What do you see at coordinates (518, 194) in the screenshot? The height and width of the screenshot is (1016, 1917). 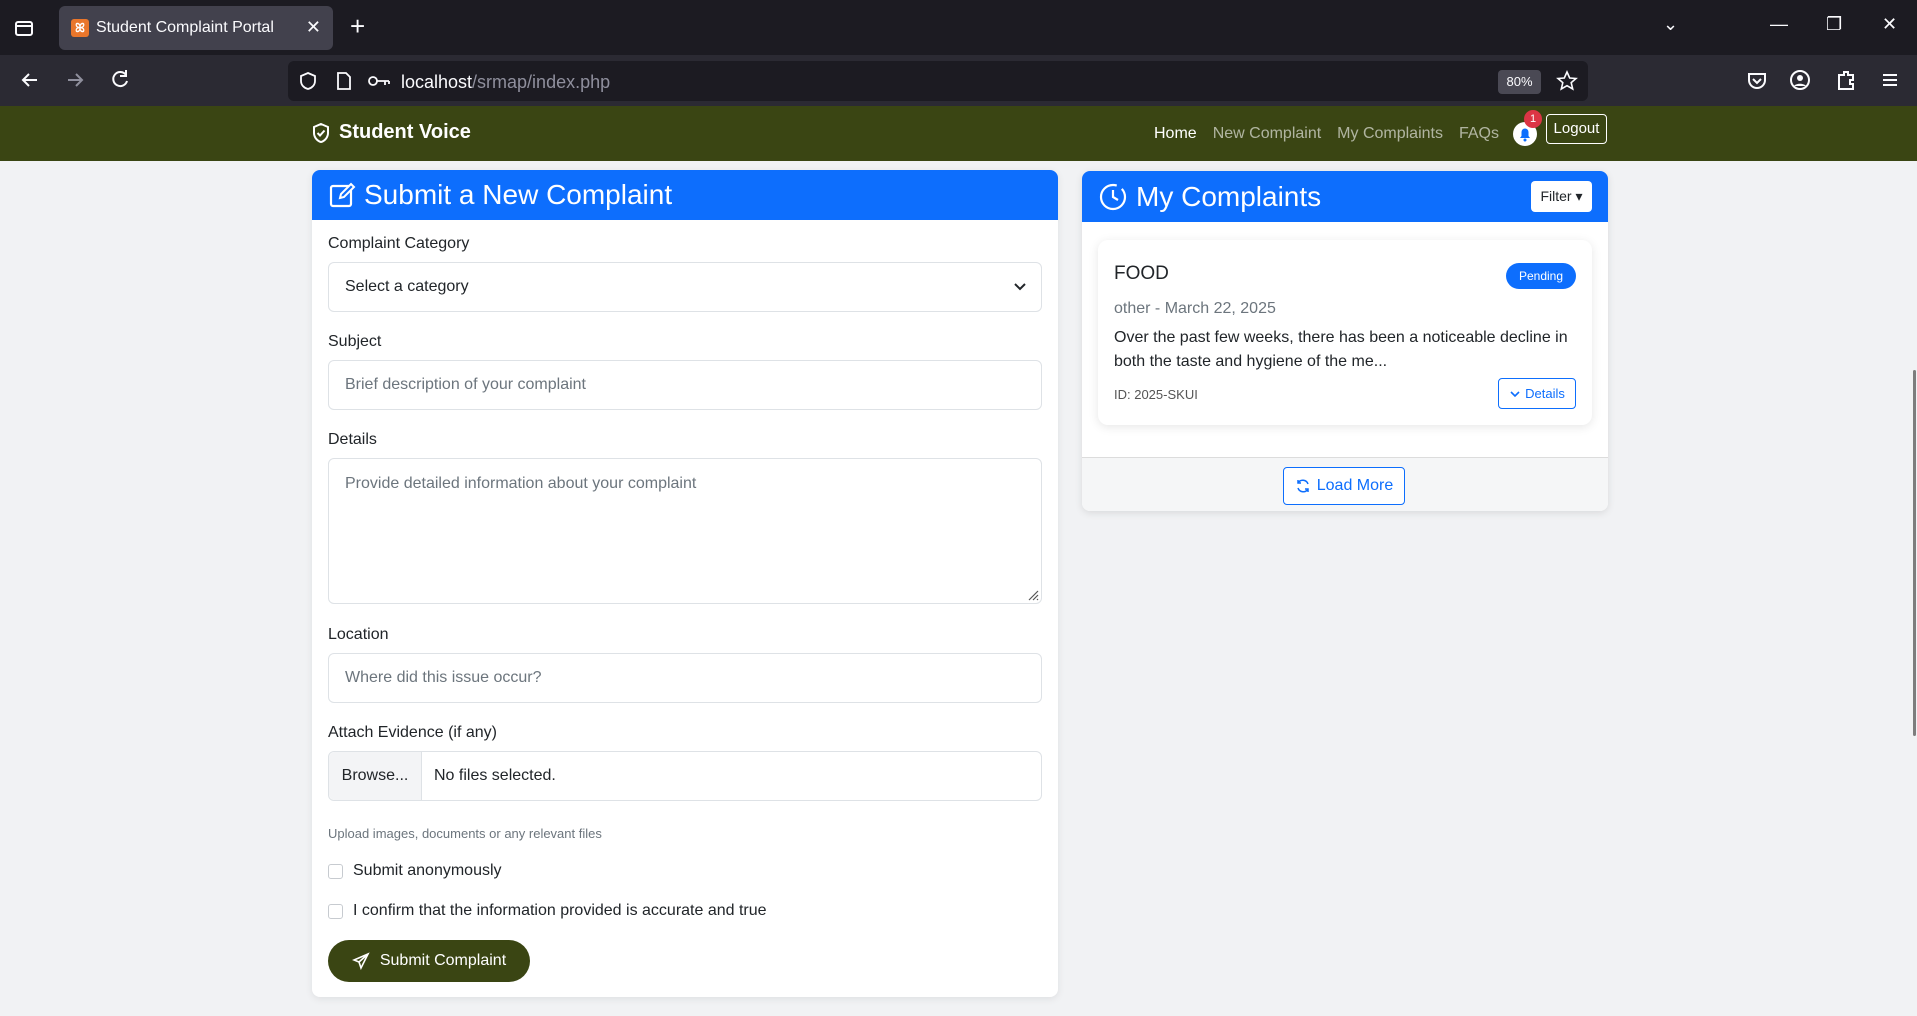 I see `form-title: Submit a New Complaint` at bounding box center [518, 194].